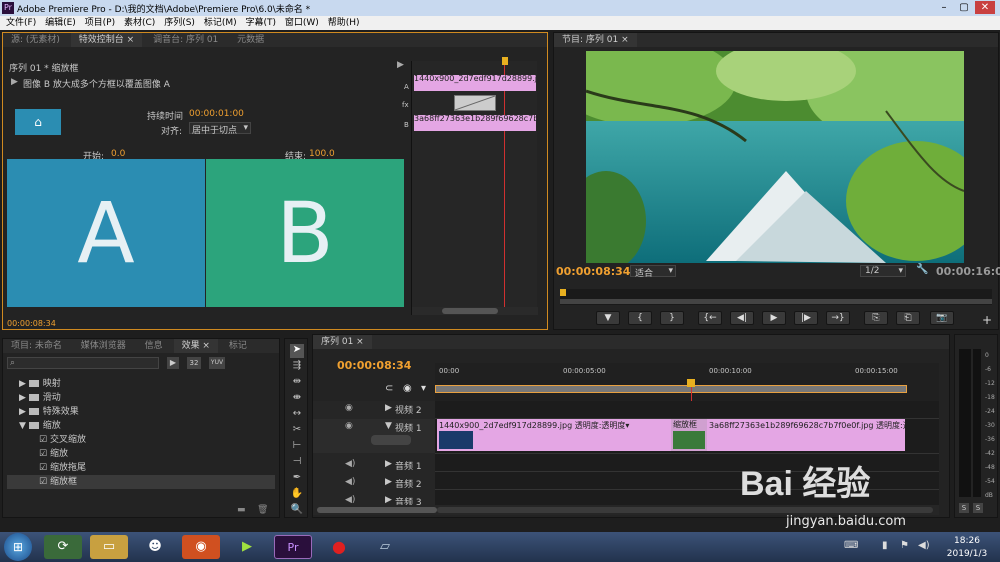 Image resolution: width=1000 pixels, height=562 pixels. I want to click on add-marker-icon: ▾, so click(423, 388).